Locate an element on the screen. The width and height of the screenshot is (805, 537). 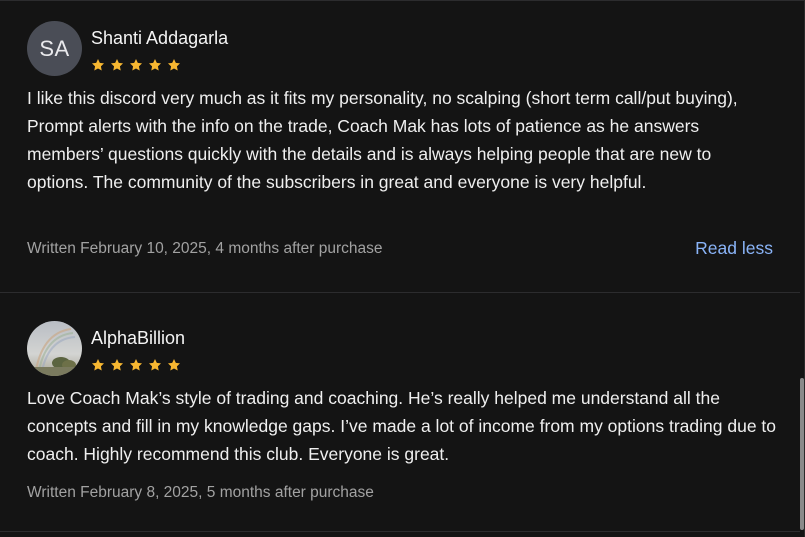
avatar: SA is located at coordinates (54, 48).